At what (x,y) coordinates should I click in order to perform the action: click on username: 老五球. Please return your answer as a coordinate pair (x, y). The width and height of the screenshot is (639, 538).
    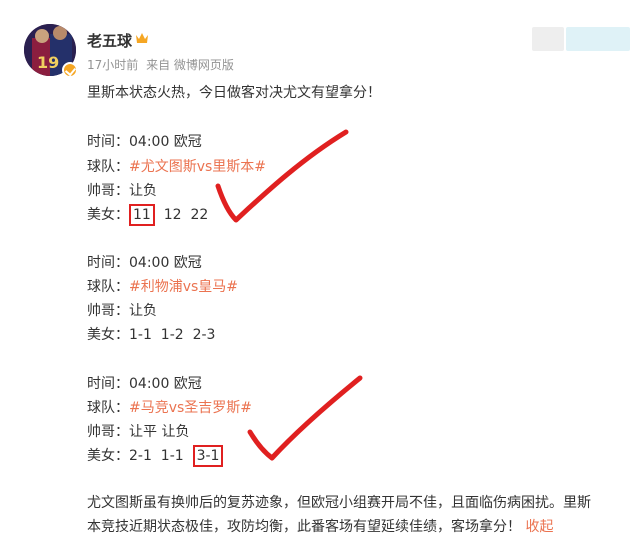
    Looking at the image, I should click on (109, 40).